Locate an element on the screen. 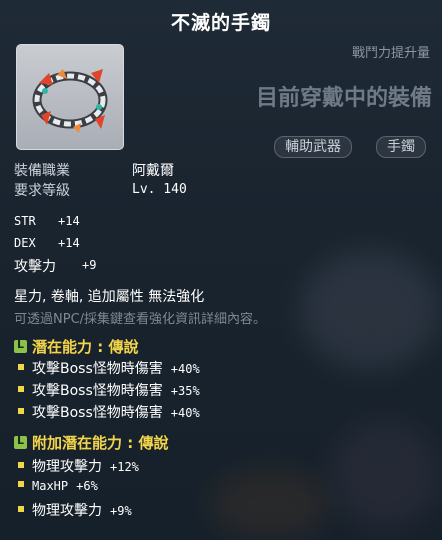 Image resolution: width=442 pixels, height=540 pixels. stat-str-name: STR is located at coordinates (25, 221).